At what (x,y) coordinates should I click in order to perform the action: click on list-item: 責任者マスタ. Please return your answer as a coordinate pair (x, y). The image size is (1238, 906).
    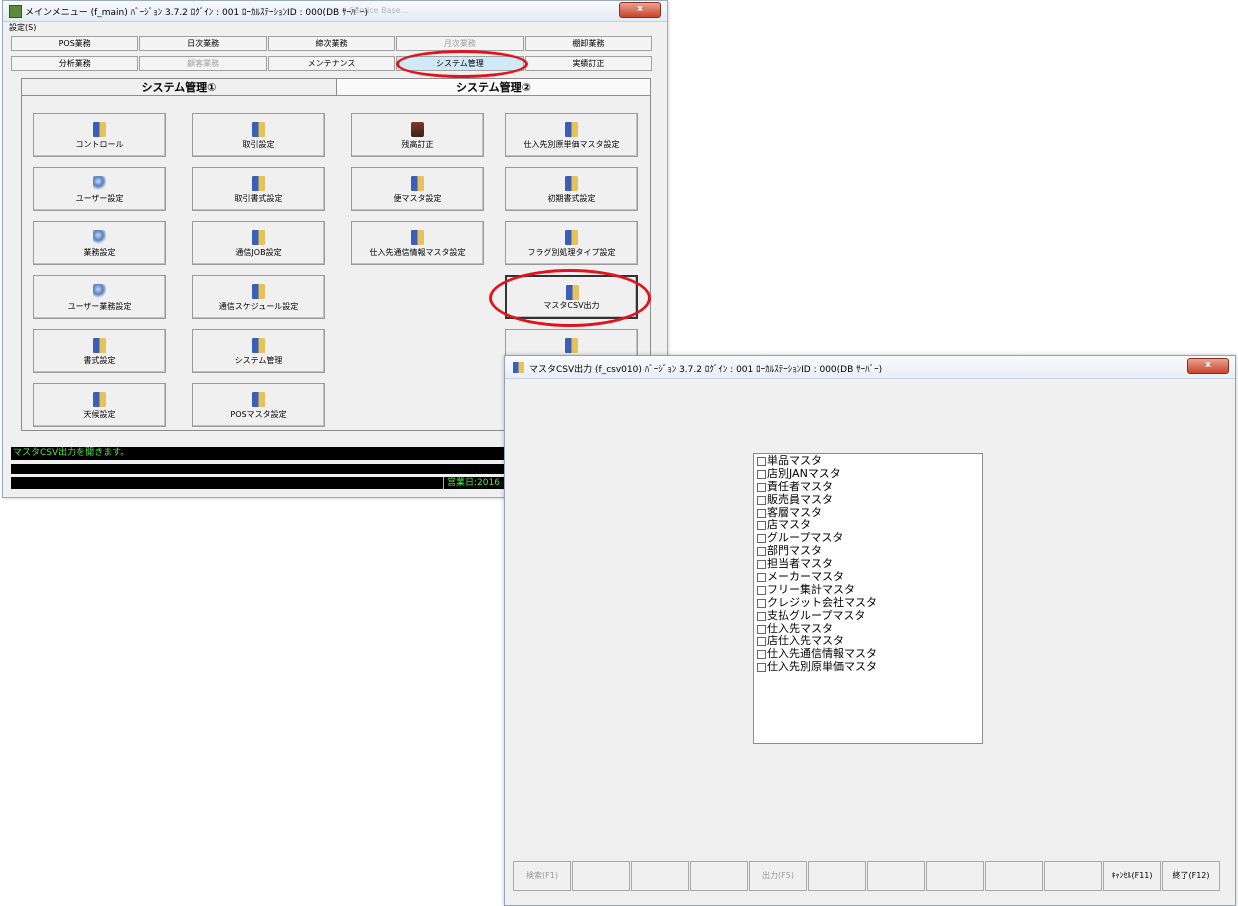
    Looking at the image, I should click on (868, 487).